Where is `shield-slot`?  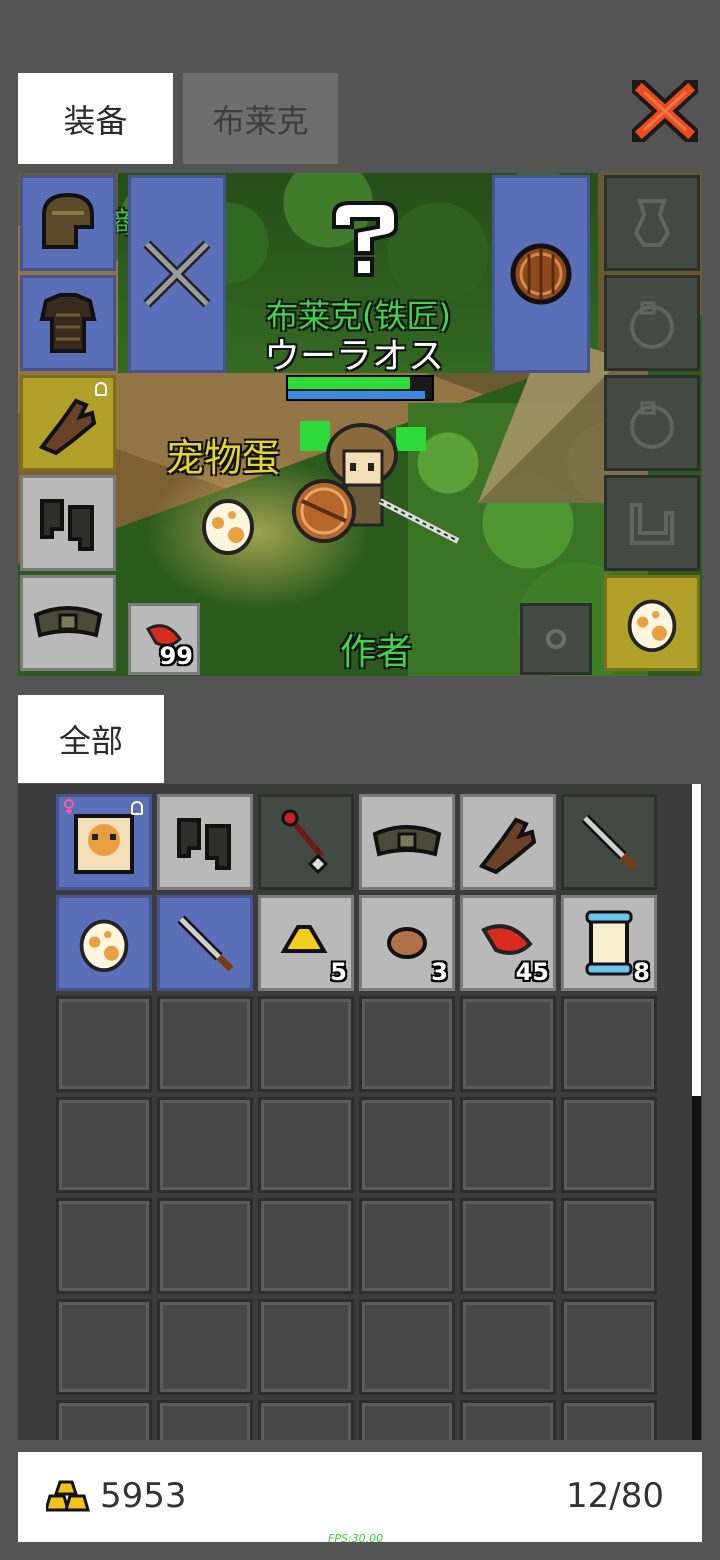 shield-slot is located at coordinates (541, 274).